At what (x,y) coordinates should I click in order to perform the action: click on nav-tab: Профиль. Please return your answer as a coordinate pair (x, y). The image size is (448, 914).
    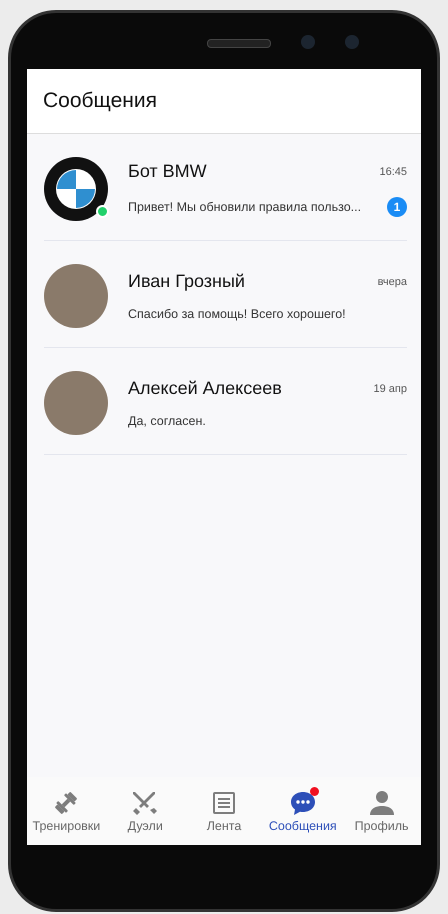
    Looking at the image, I should click on (381, 811).